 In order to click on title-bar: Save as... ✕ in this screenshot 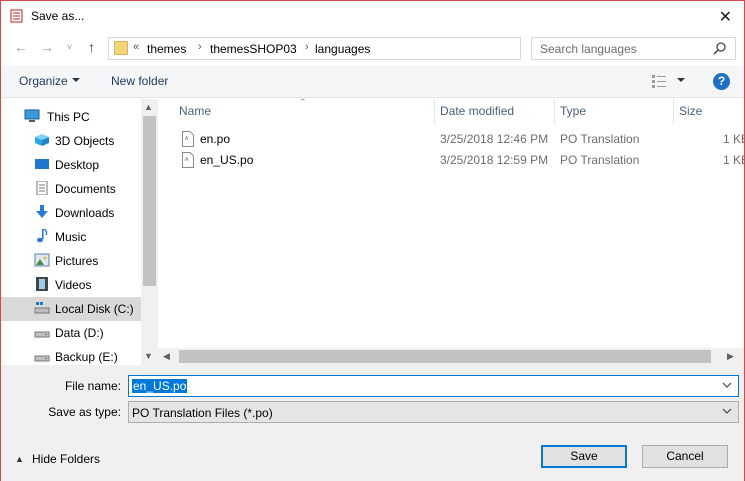, I will do `click(372, 16)`.